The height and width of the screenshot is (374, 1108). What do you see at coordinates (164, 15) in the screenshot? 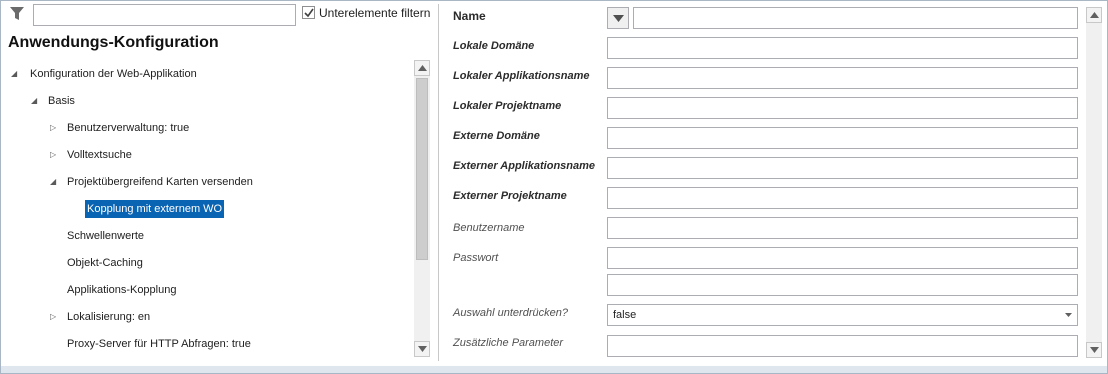
I see `filter-input` at bounding box center [164, 15].